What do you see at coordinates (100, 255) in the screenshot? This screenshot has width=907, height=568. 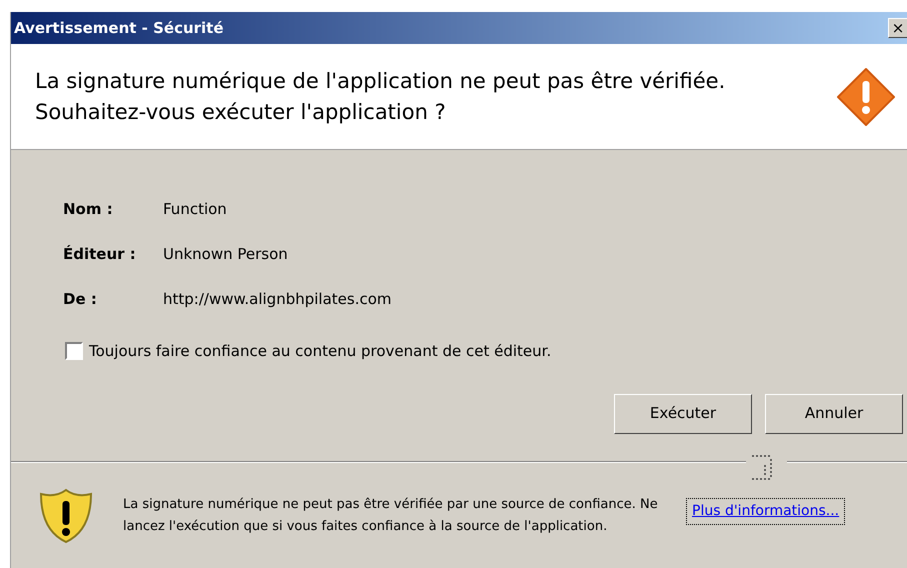 I see `field-label: Éditeur :` at bounding box center [100, 255].